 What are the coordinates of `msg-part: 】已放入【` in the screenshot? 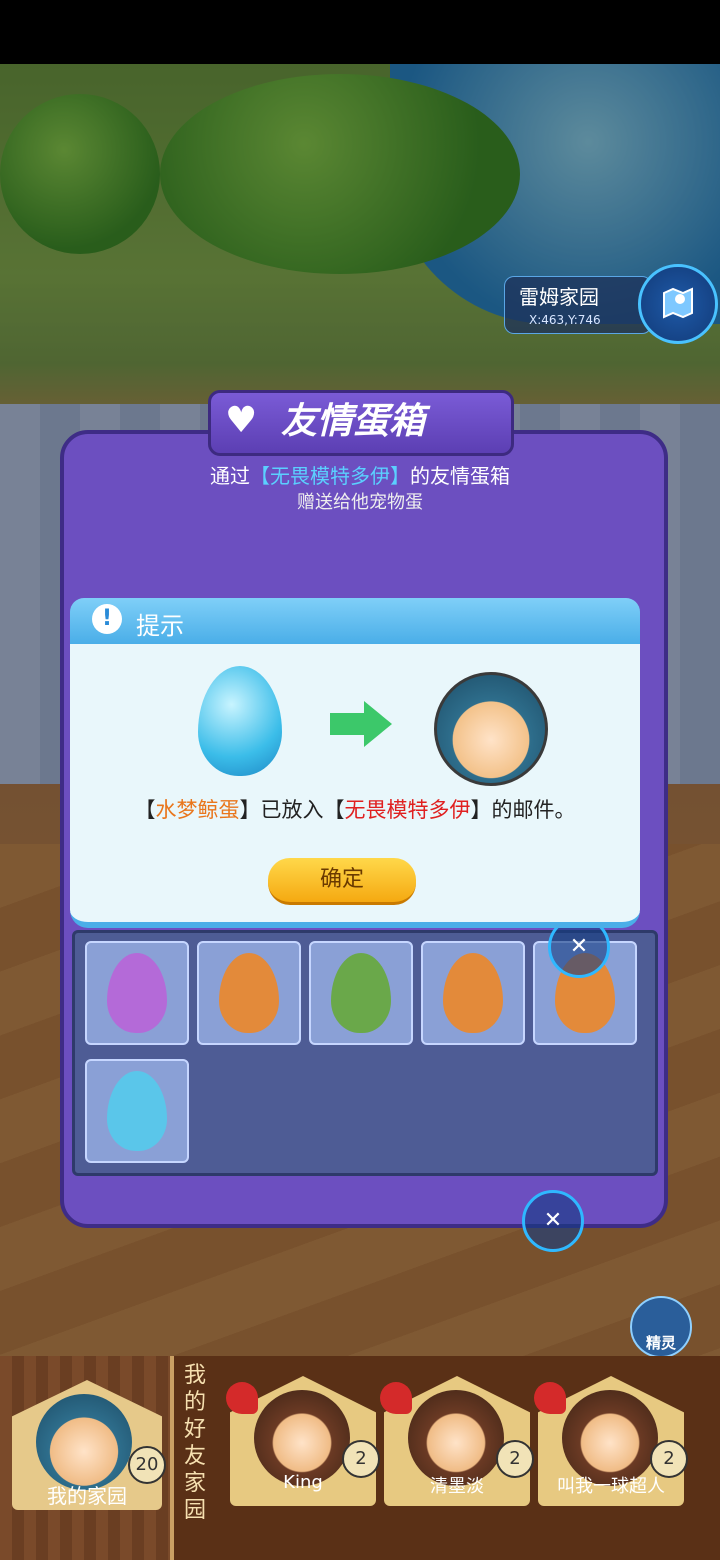 It's located at (292, 810).